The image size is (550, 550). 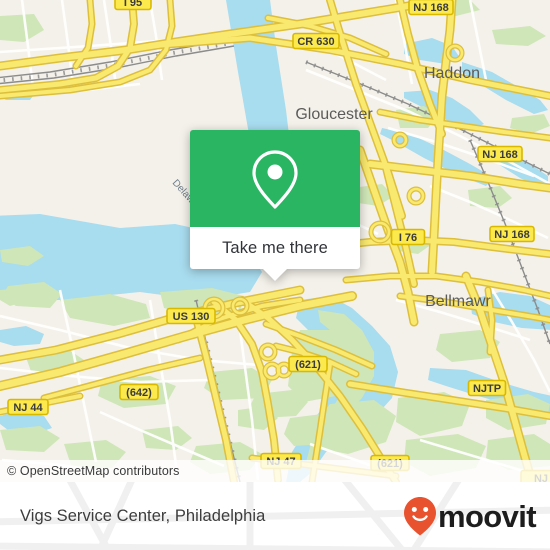 I want to click on destination-popup-card: Take me there, so click(x=275, y=205).